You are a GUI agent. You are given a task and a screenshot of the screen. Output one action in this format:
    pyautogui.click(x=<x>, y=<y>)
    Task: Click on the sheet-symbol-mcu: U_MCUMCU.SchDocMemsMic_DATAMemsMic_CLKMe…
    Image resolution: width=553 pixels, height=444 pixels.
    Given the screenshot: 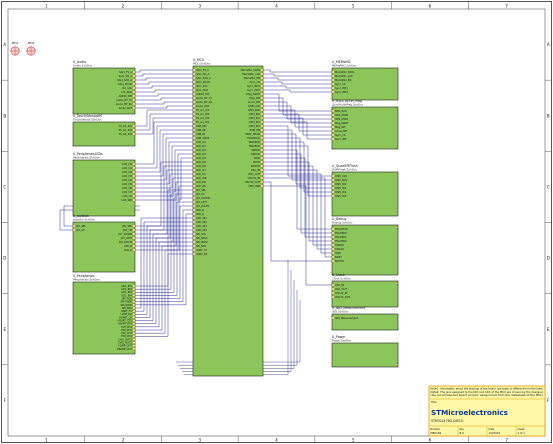 What is the action you would take?
    pyautogui.click(x=228, y=217)
    